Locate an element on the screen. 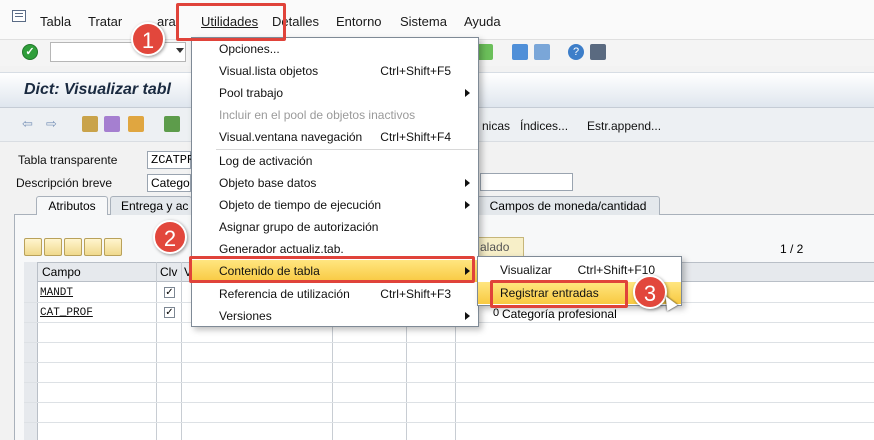  enter-check-icon: ✓ is located at coordinates (30, 52).